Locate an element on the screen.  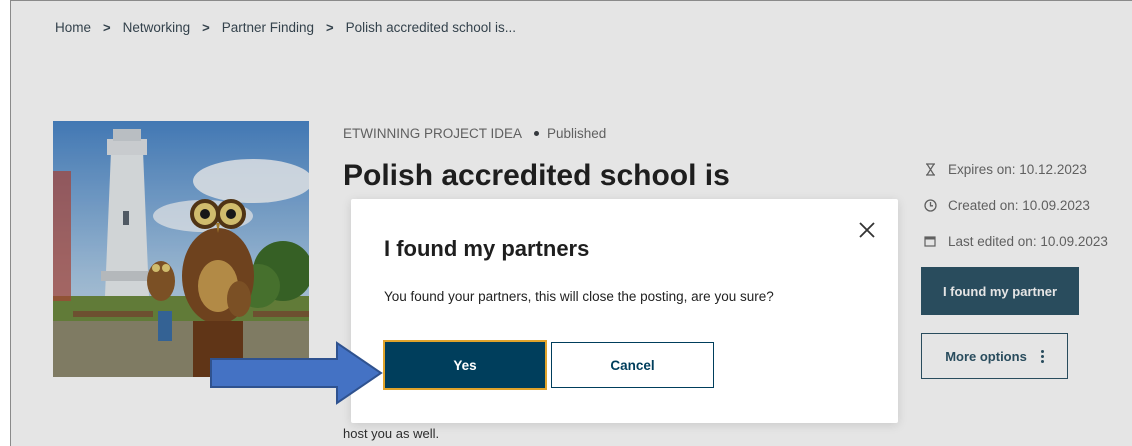
cancel-button: Cancel is located at coordinates (632, 365).